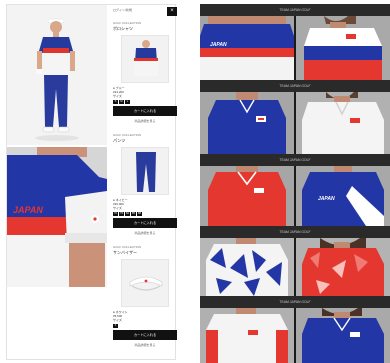 Image resolution: width=390 pixels, height=363 pixels. Describe the element at coordinates (122, 10) in the screenshot. I see `login-link: ログイン/新規` at that location.